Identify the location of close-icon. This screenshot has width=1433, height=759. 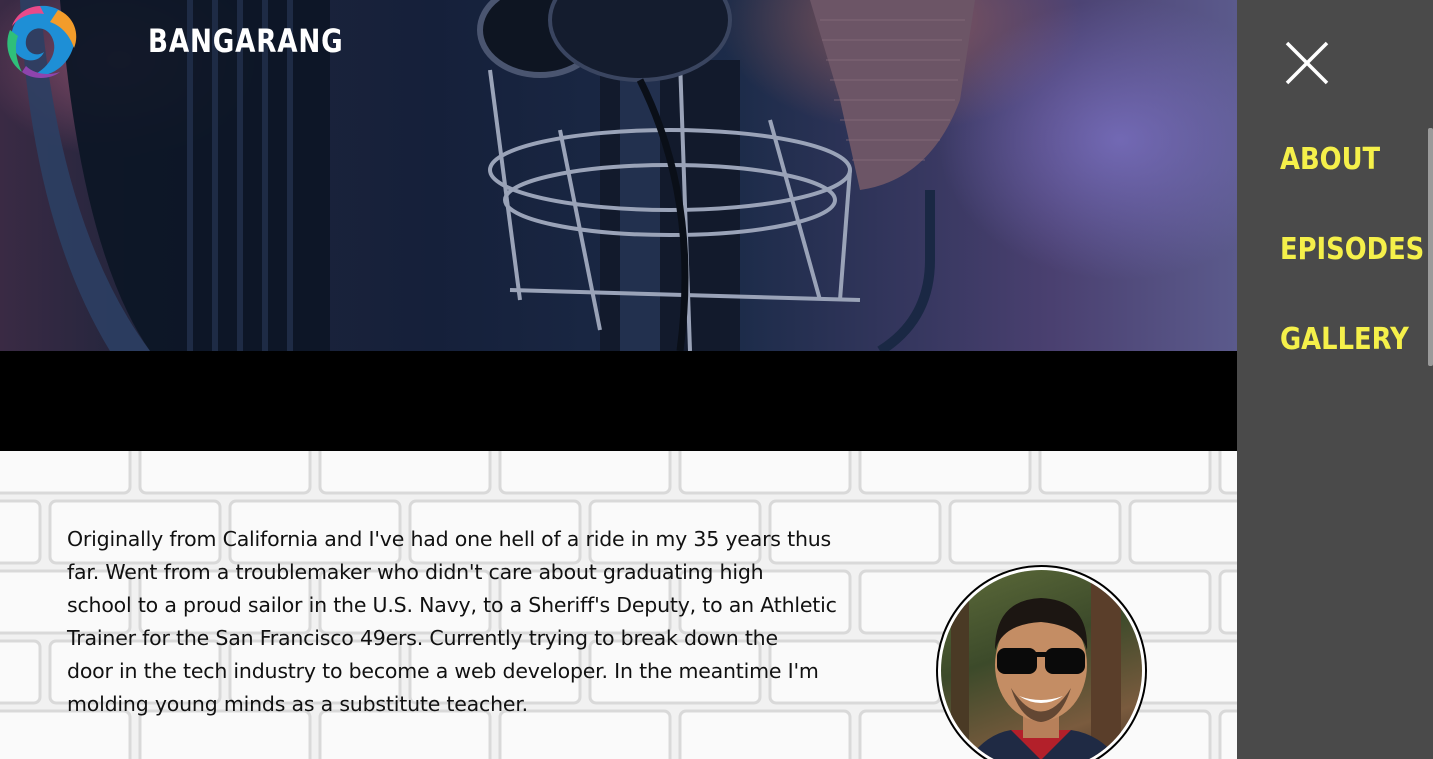
(1307, 63).